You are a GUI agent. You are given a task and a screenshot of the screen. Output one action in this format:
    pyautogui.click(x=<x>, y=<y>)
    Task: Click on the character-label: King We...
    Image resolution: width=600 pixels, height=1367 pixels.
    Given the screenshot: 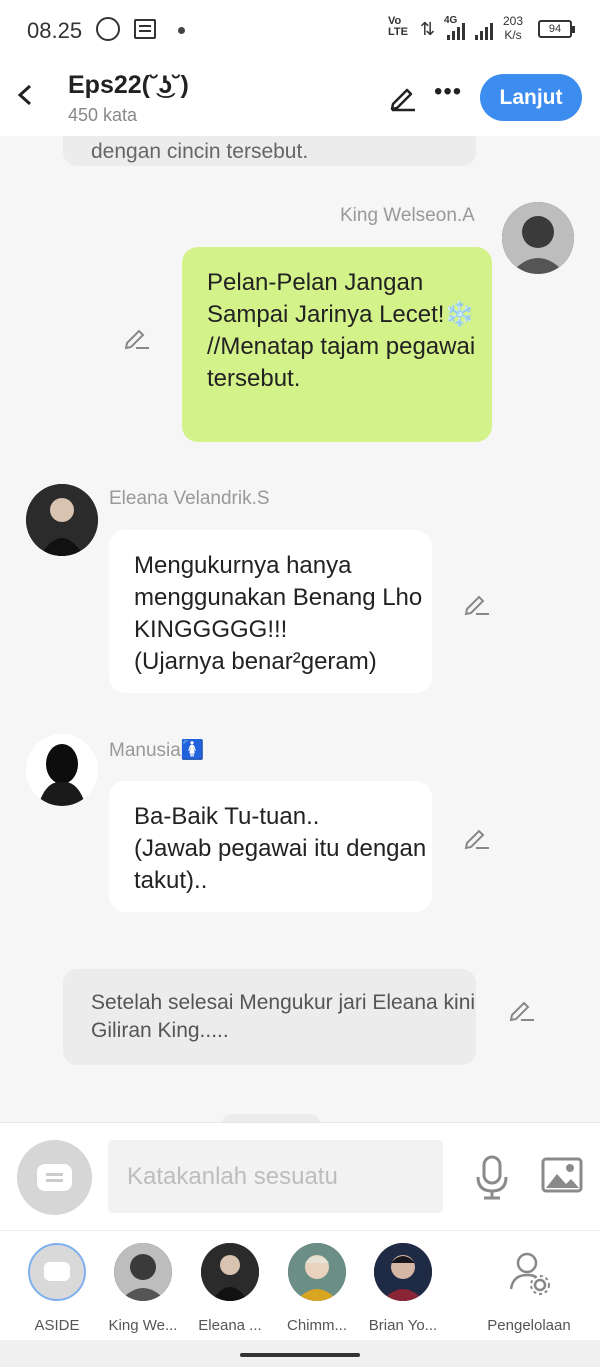 What is the action you would take?
    pyautogui.click(x=143, y=1325)
    